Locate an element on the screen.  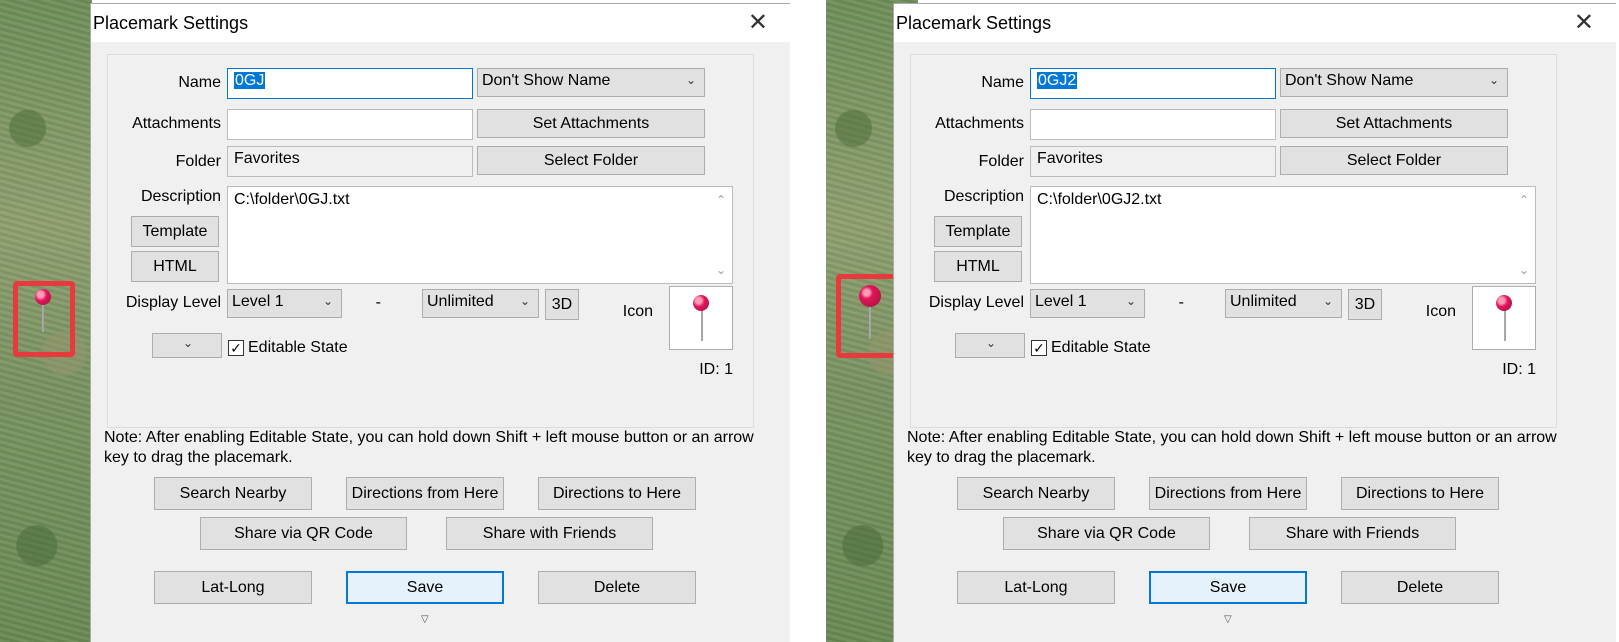
name-value: 0GJ is located at coordinates (250, 80).